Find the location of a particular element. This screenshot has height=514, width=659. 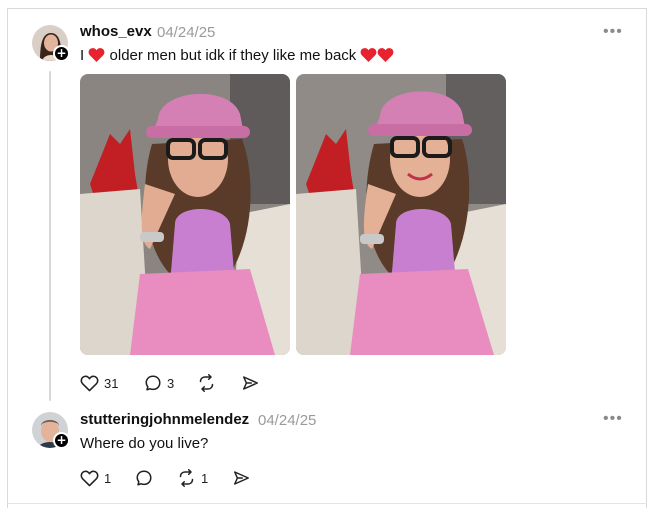

post-username: whos_evx is located at coordinates (116, 31).